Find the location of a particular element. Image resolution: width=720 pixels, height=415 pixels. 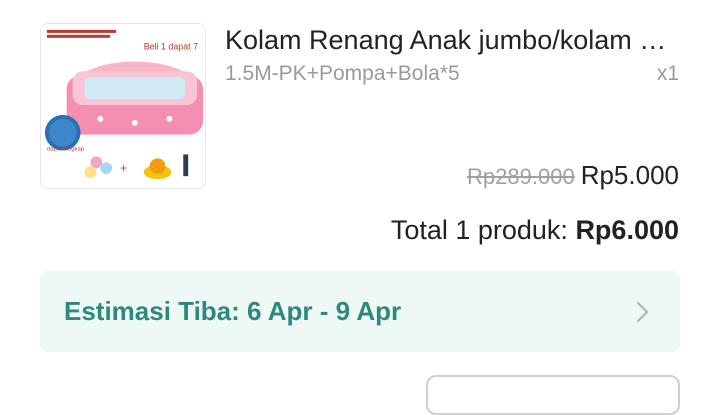

discount-price: Rp5.000 is located at coordinates (629, 175).